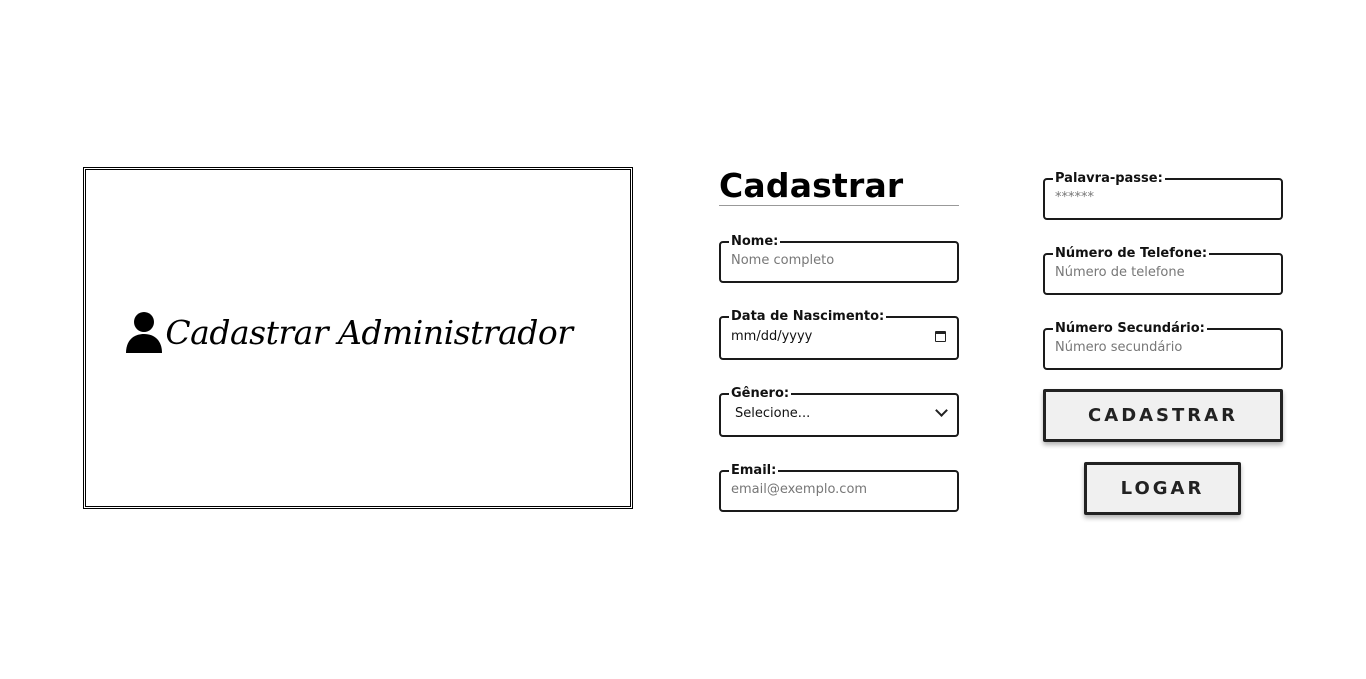 The height and width of the screenshot is (679, 1366). What do you see at coordinates (144, 332) in the screenshot?
I see `user-icon` at bounding box center [144, 332].